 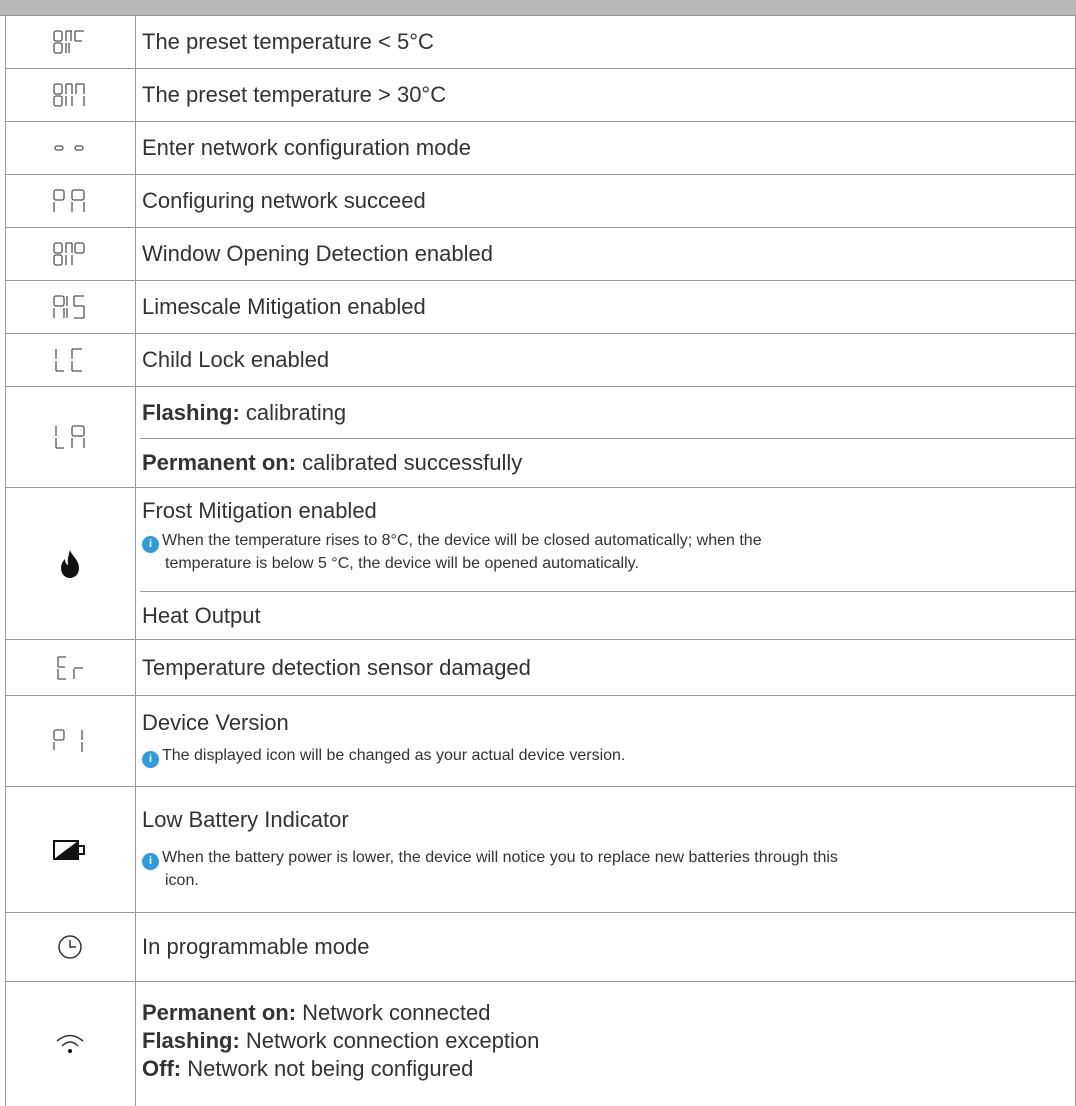 I want to click on row-off-line: Off: Network not being configured, so click(x=307, y=1069).